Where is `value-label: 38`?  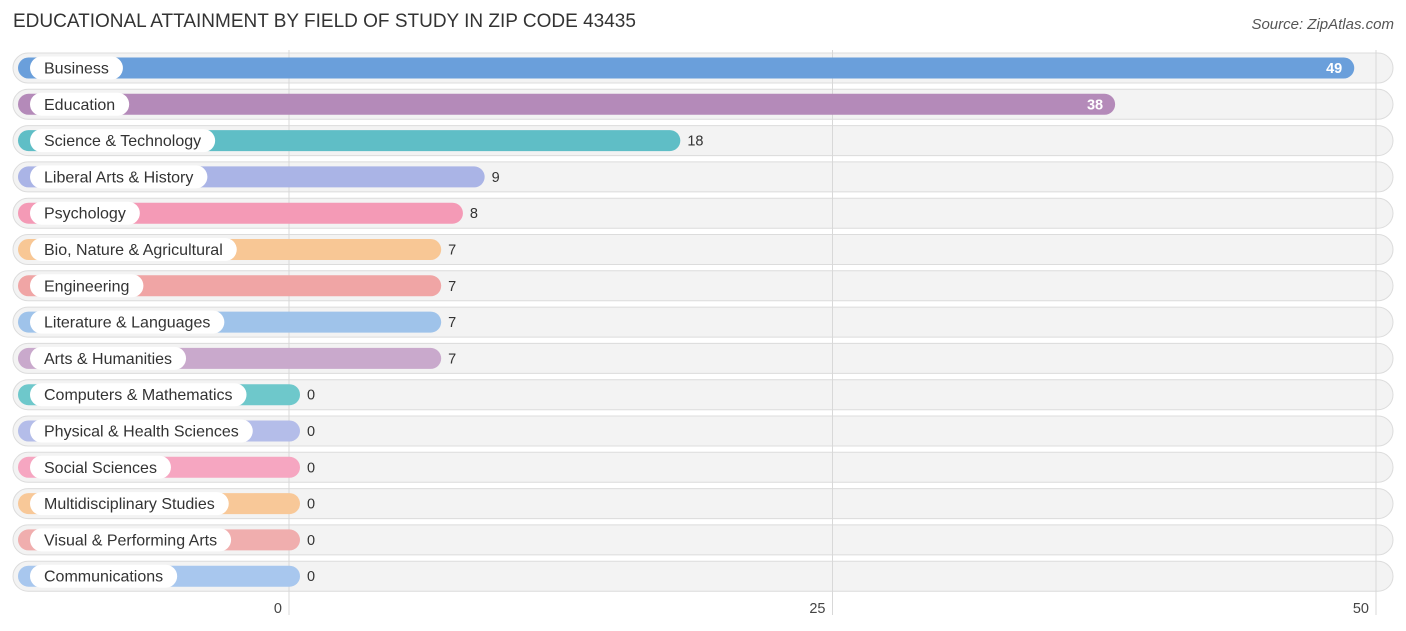 value-label: 38 is located at coordinates (1095, 105).